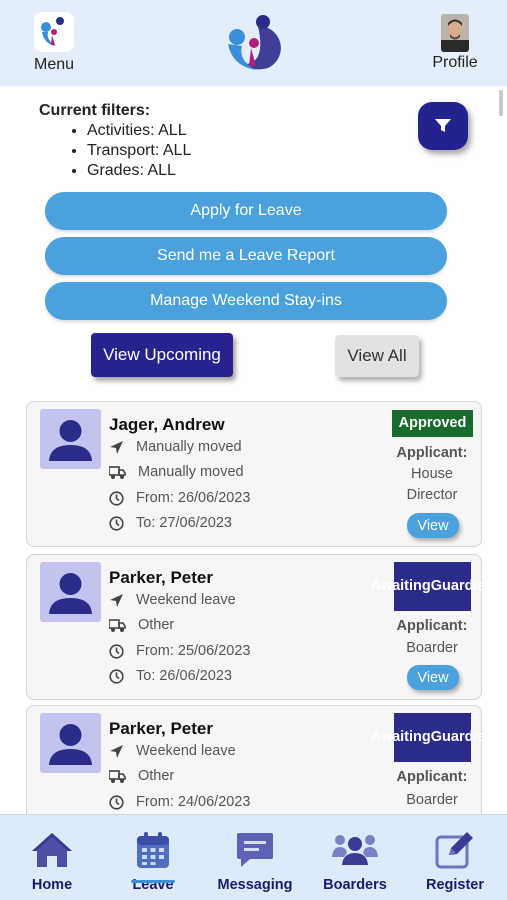 Image resolution: width=507 pixels, height=900 pixels. What do you see at coordinates (501, 103) in the screenshot?
I see `scrollbar` at bounding box center [501, 103].